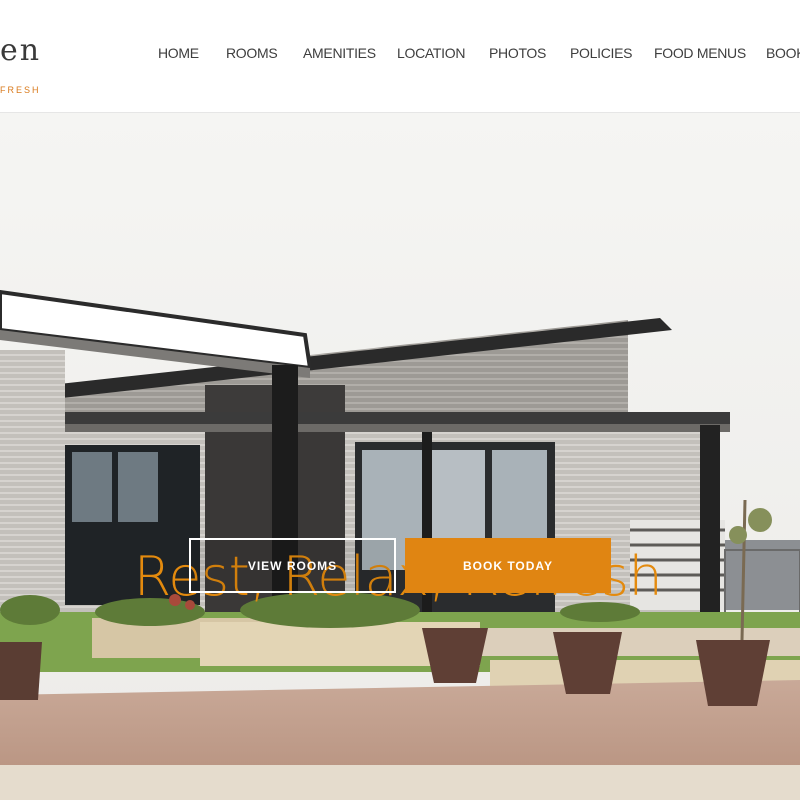 The image size is (800, 800). I want to click on nav-item-amenities: AMENITIES, so click(339, 53).